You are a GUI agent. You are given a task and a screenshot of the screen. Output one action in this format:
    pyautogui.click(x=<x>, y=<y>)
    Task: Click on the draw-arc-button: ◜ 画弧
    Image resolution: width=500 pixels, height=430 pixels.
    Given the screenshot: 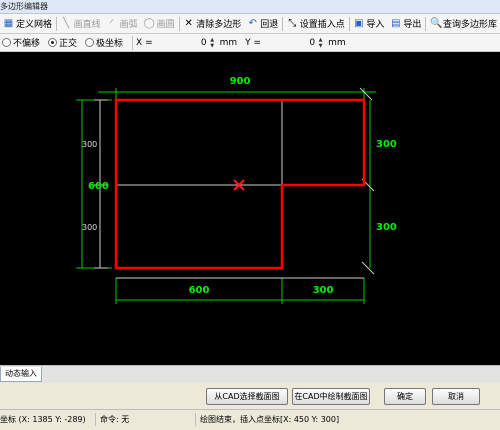 What is the action you would take?
    pyautogui.click(x=122, y=23)
    